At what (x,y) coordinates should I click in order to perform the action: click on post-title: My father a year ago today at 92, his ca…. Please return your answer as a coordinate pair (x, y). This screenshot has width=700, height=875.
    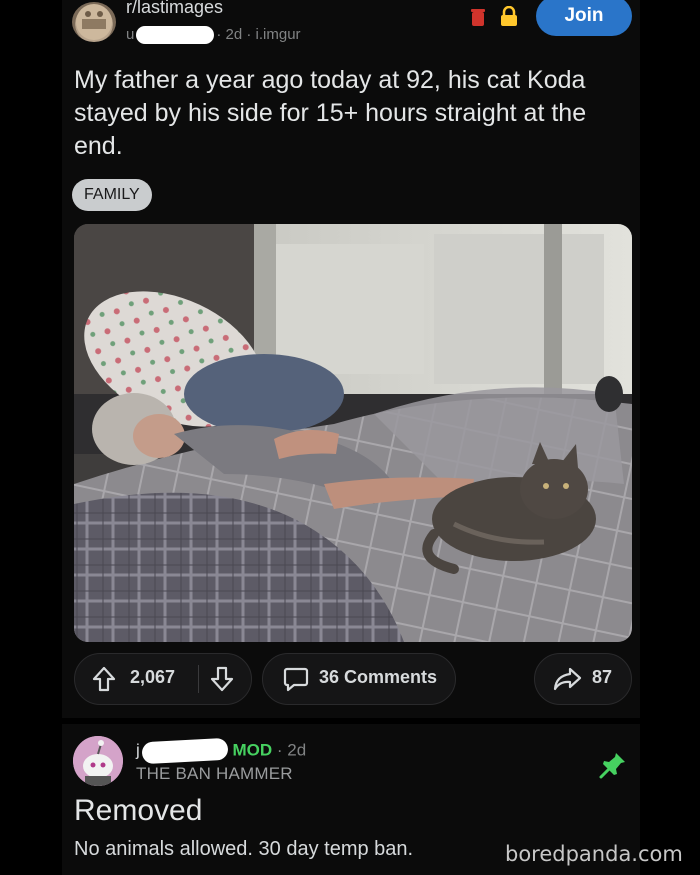
    Looking at the image, I should click on (339, 113).